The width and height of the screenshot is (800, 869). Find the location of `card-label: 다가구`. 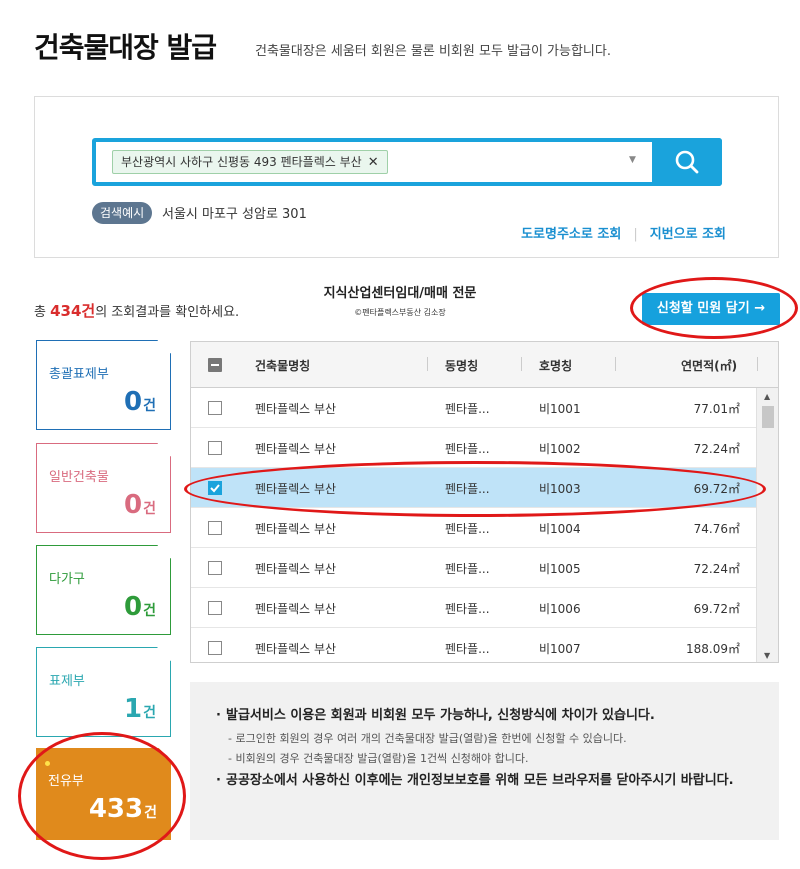

card-label: 다가구 is located at coordinates (67, 579).